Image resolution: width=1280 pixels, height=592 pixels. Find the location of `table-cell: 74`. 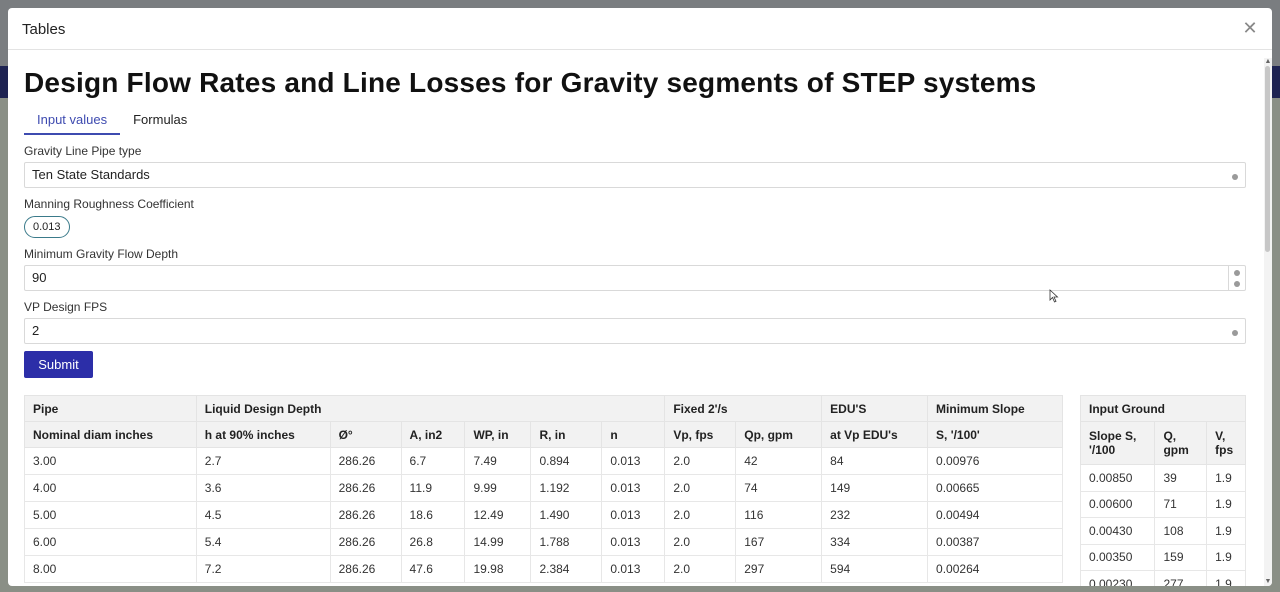

table-cell: 74 is located at coordinates (779, 488).